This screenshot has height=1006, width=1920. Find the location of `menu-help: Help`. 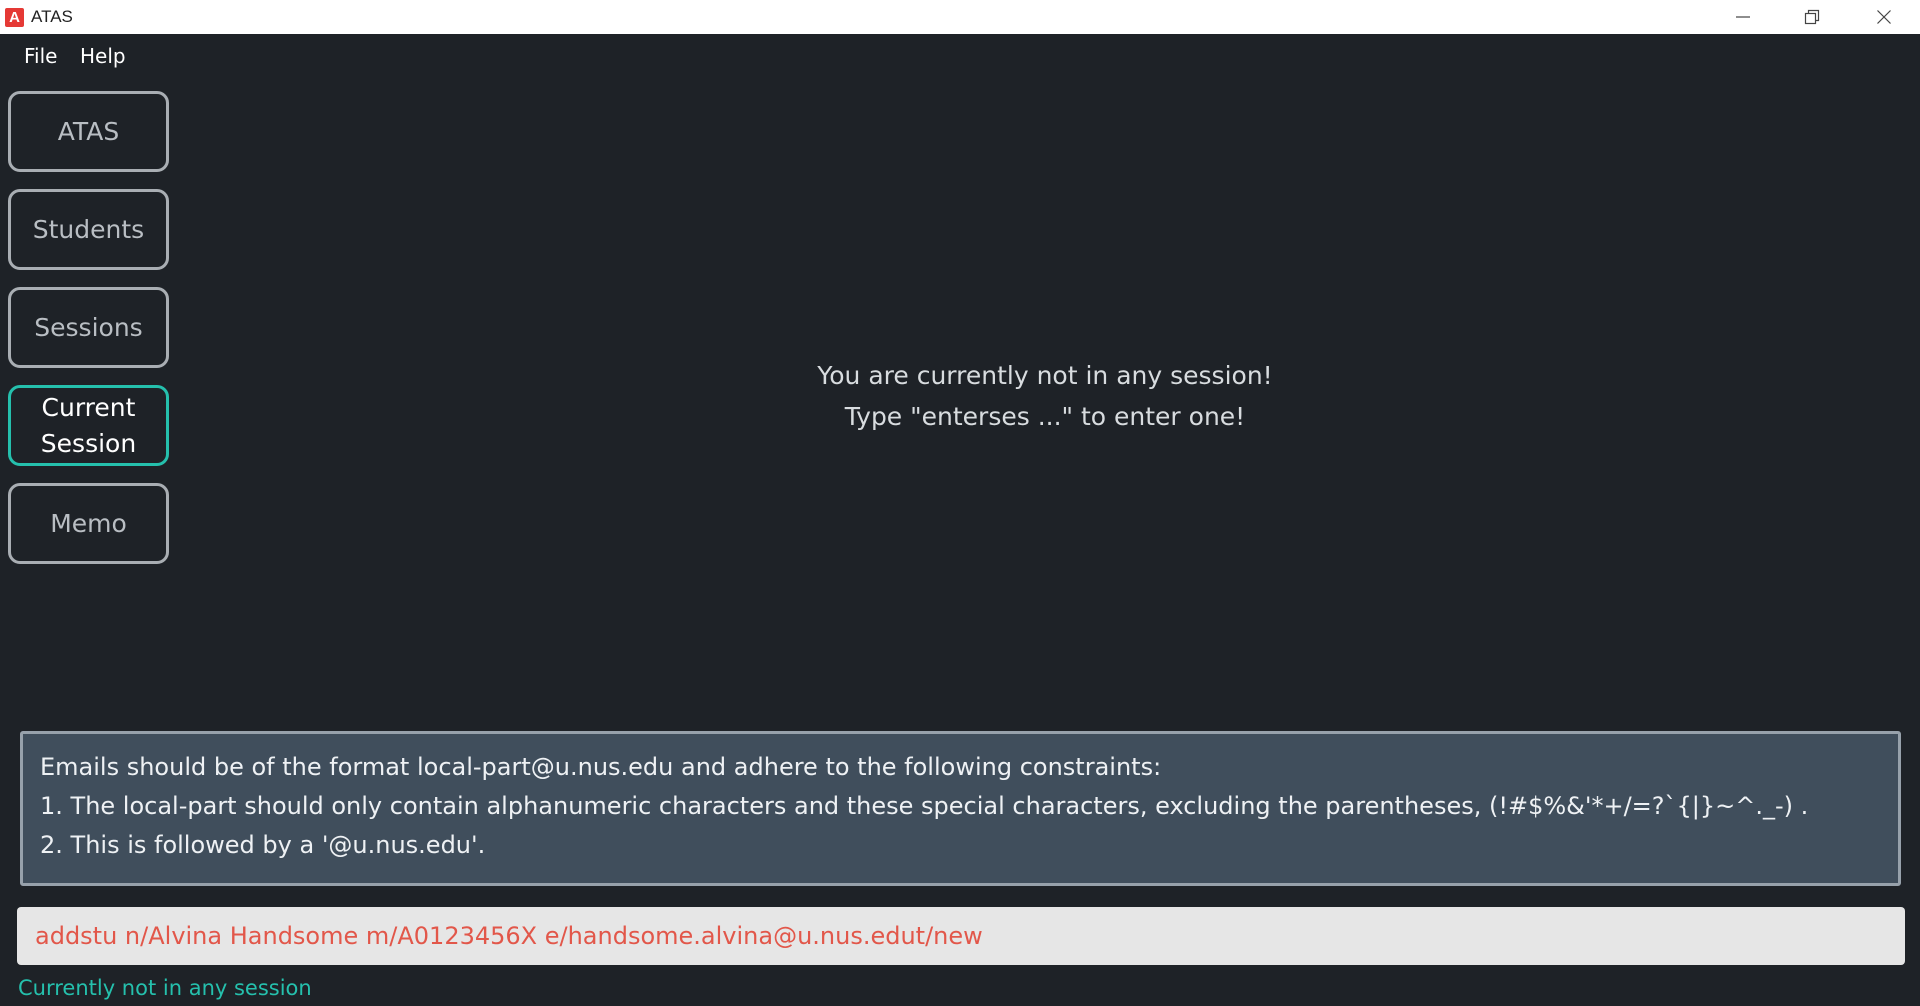

menu-help: Help is located at coordinates (103, 56).